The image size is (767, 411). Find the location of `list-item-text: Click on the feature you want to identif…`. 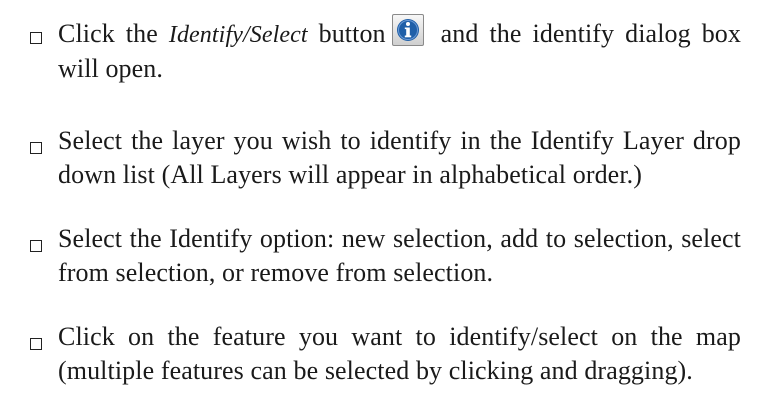

list-item-text: Click on the feature you want to identif… is located at coordinates (399, 353).